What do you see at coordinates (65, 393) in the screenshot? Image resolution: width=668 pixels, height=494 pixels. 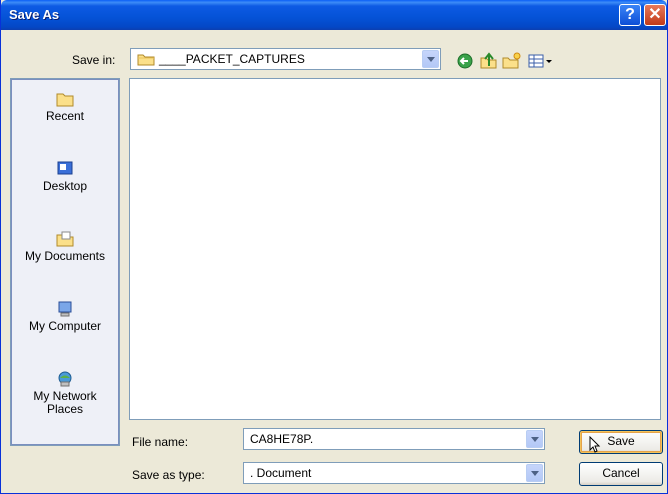 I see `place-network: My Network Places` at bounding box center [65, 393].